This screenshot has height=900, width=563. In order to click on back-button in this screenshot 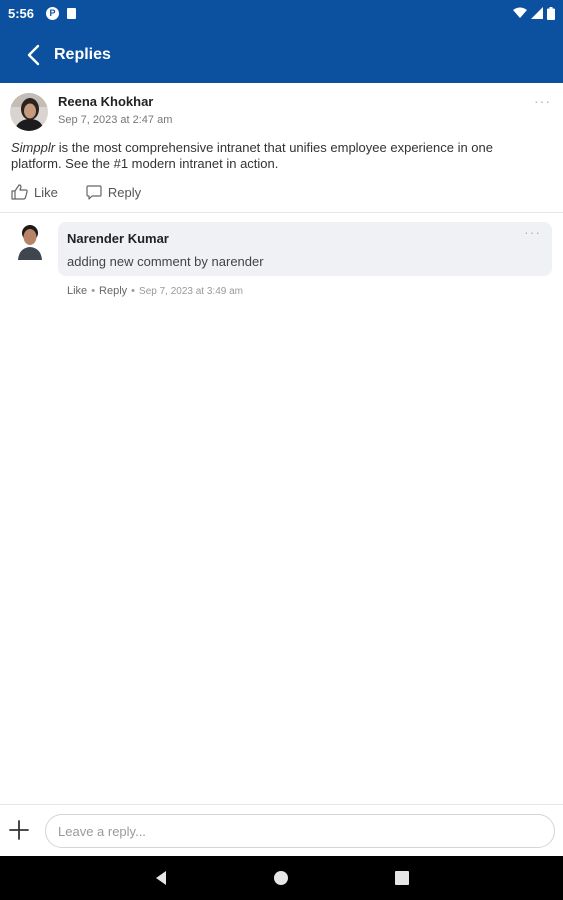, I will do `click(33, 54)`.